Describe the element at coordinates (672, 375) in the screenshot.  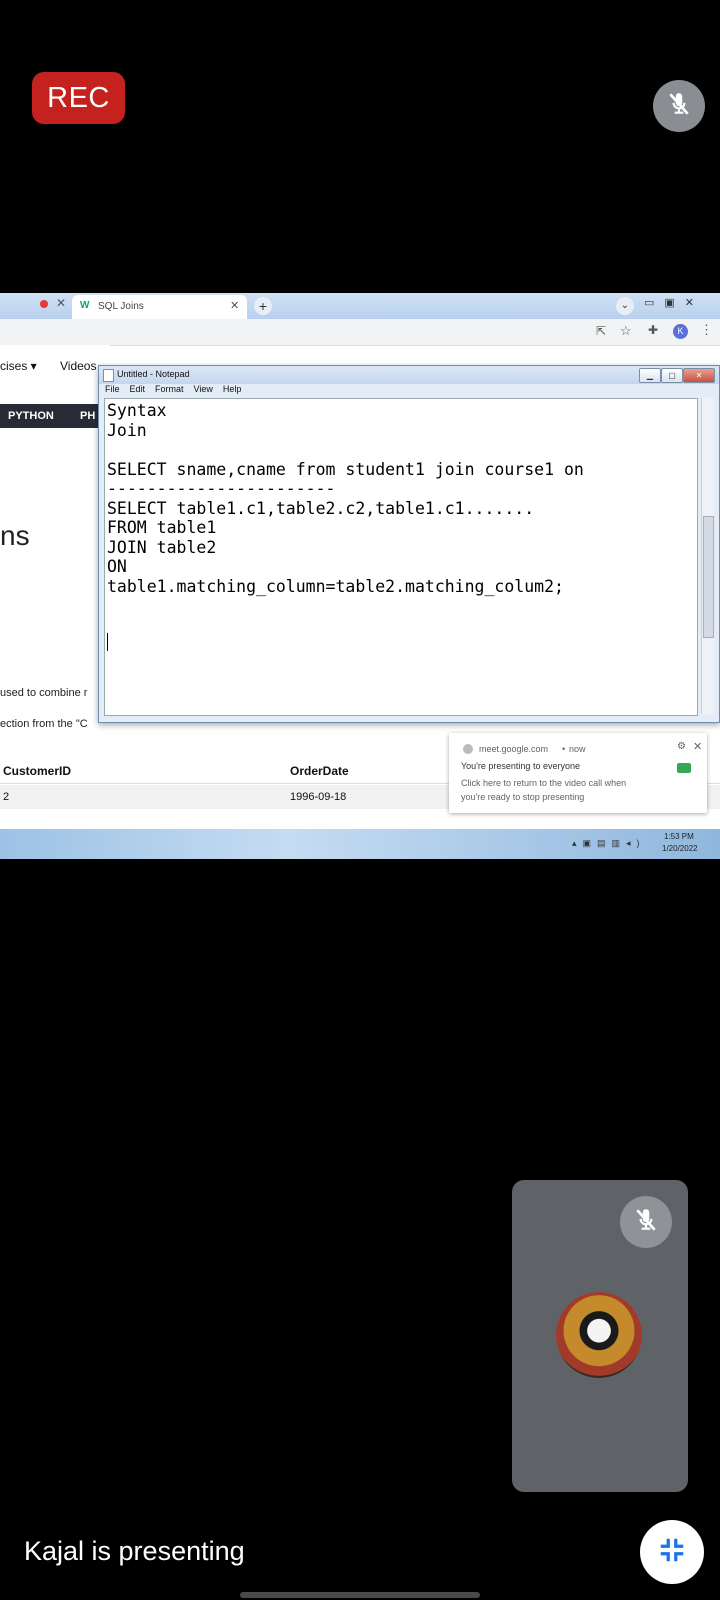
I see `maximize-button: ▢` at that location.